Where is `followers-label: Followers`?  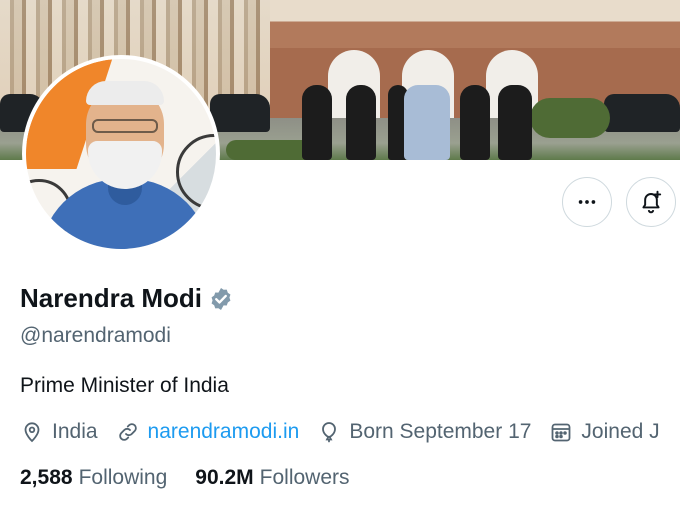 followers-label: Followers is located at coordinates (304, 477).